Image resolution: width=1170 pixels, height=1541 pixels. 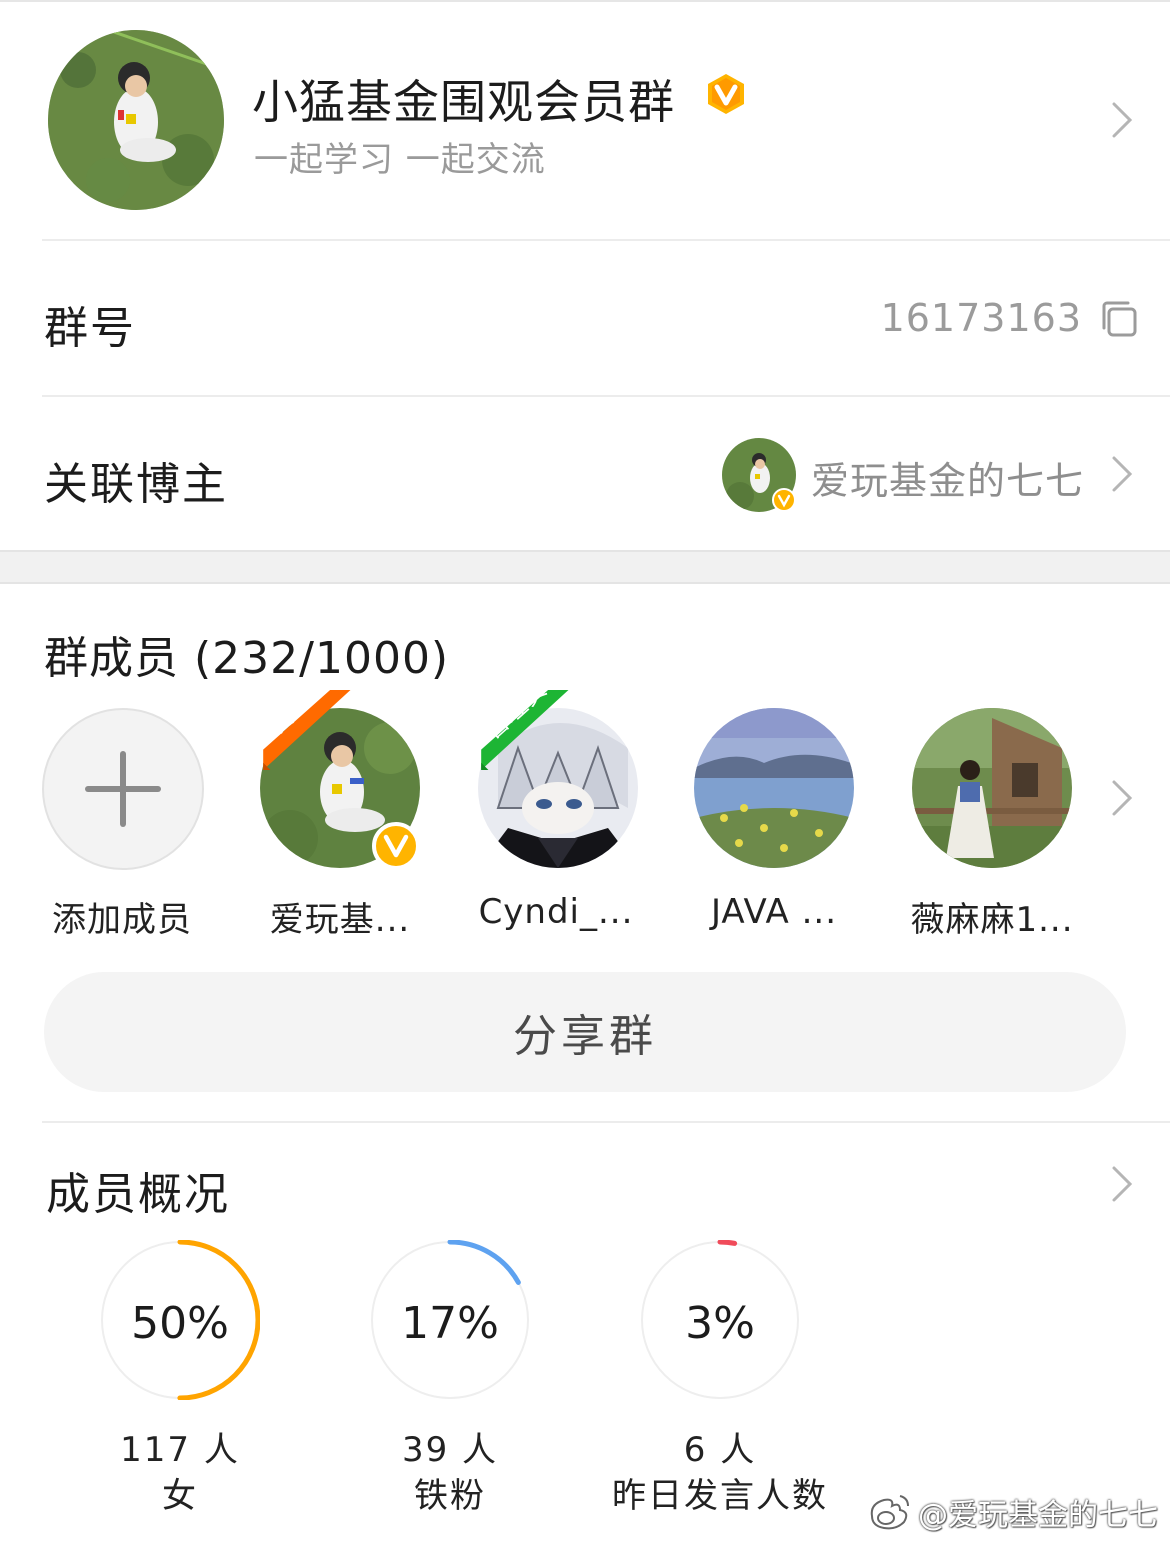 What do you see at coordinates (585, 1032) in the screenshot?
I see `share-group-button: 分享群` at bounding box center [585, 1032].